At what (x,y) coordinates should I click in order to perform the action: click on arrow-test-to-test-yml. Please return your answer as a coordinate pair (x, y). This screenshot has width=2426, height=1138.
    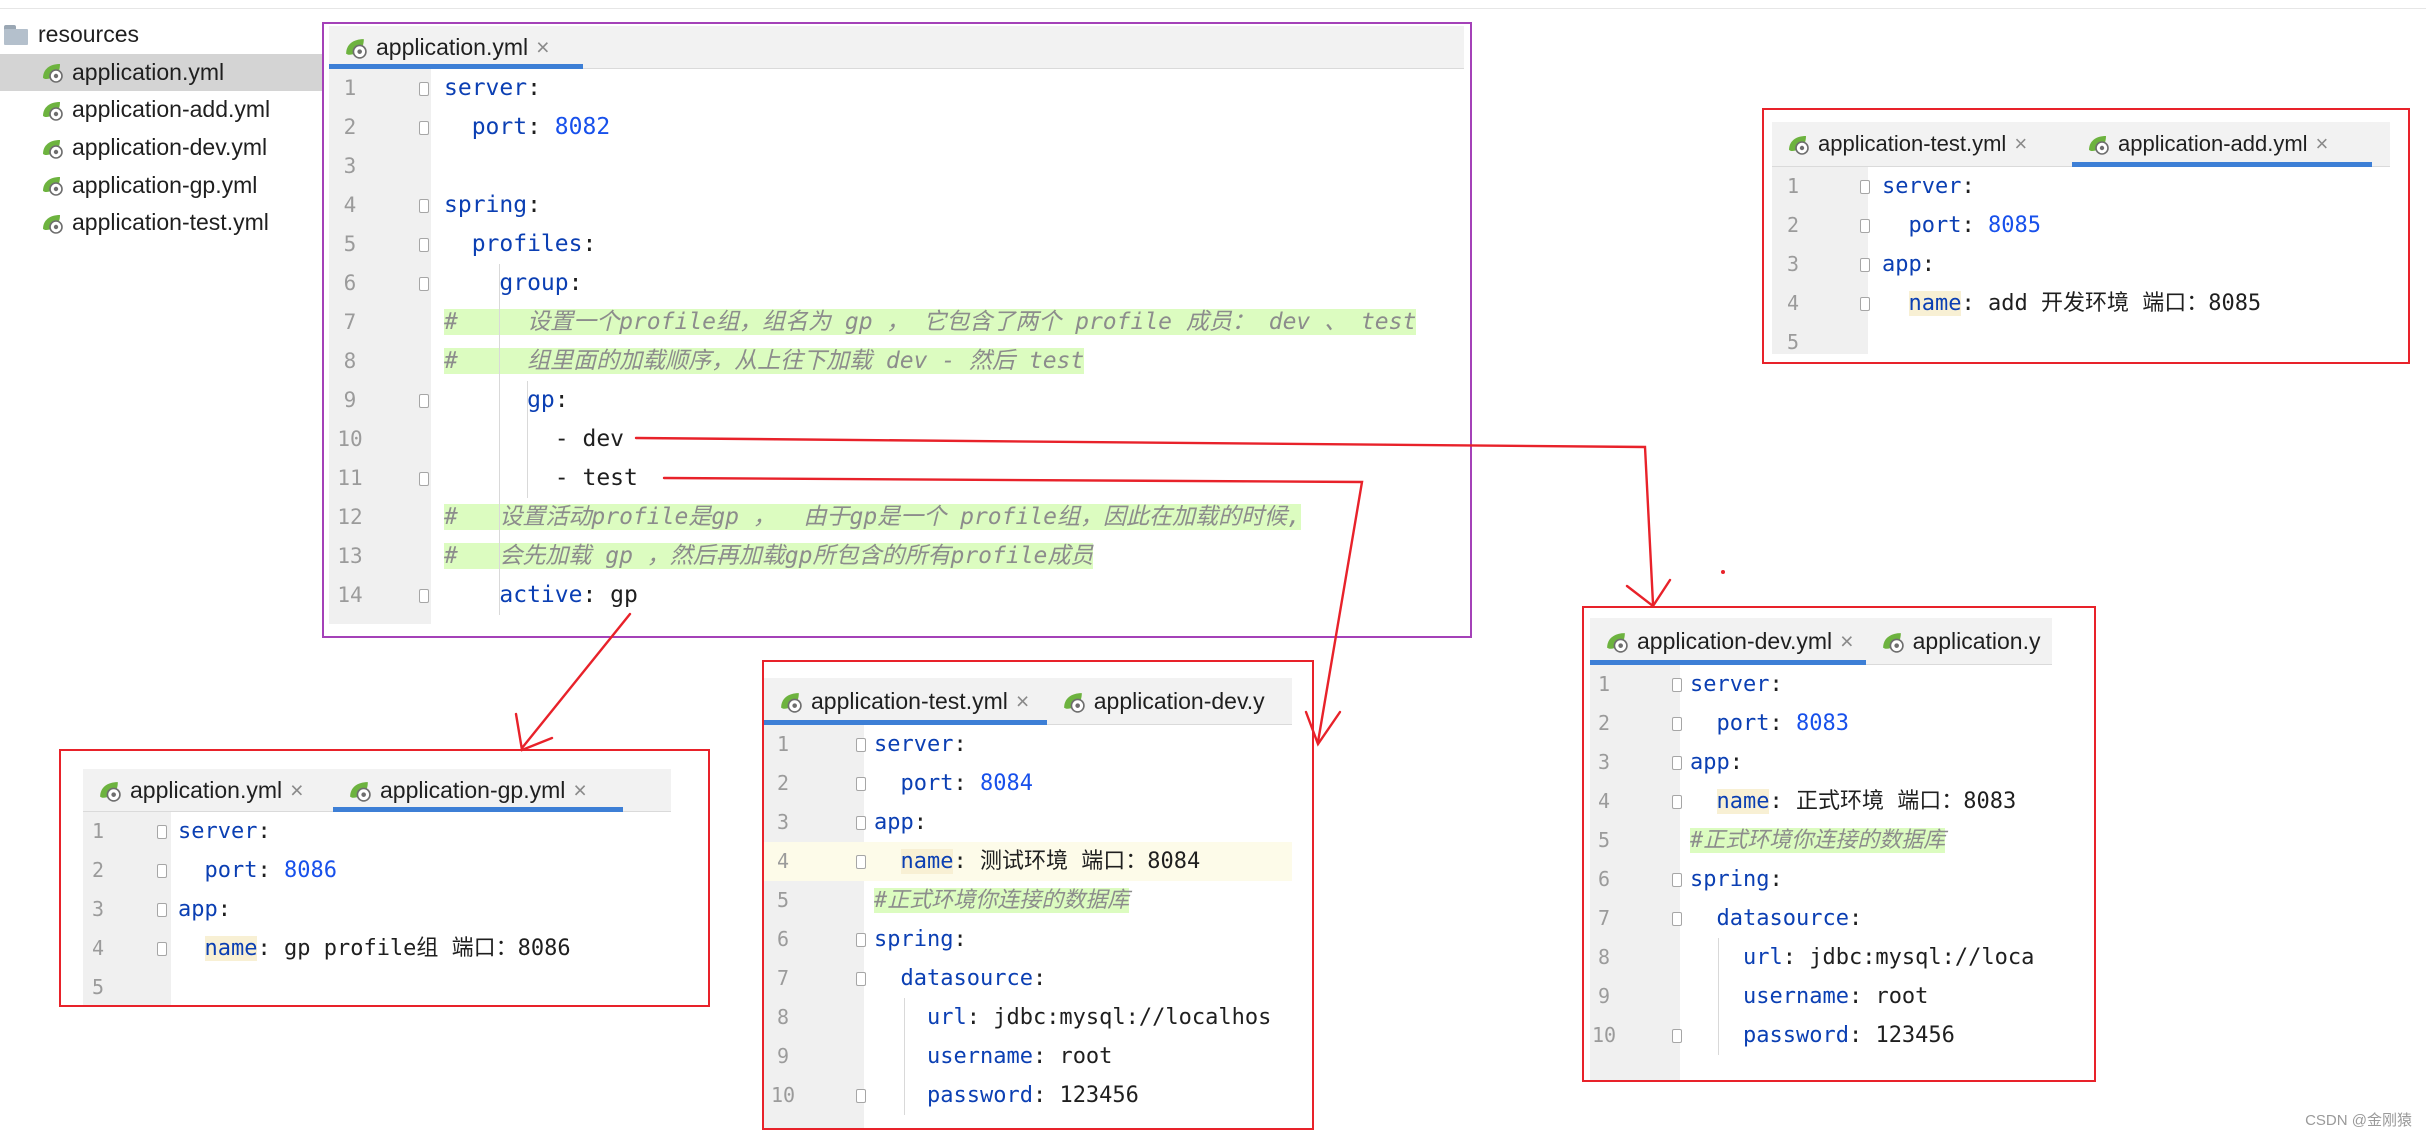
    Looking at the image, I should click on (1013, 610).